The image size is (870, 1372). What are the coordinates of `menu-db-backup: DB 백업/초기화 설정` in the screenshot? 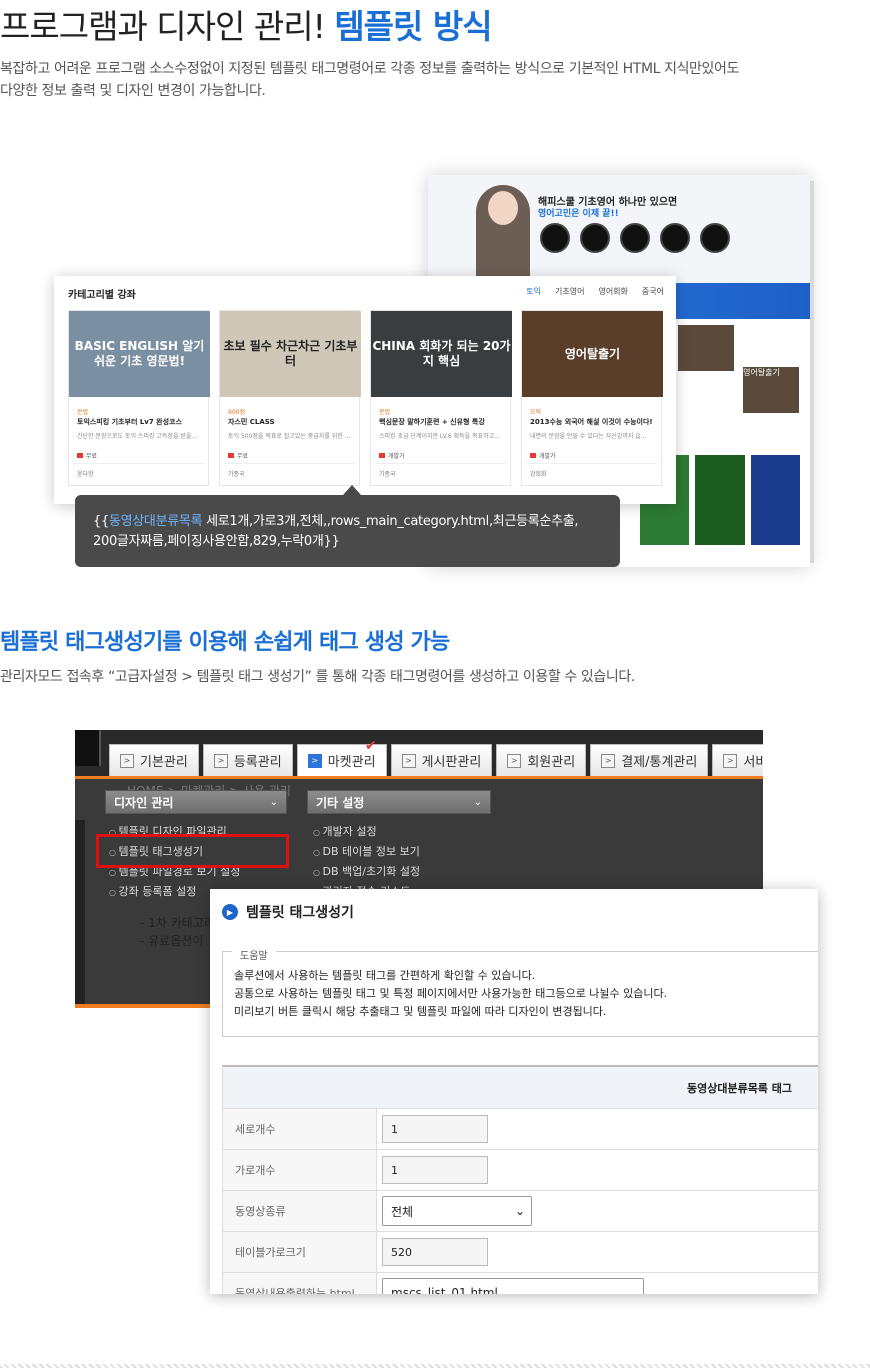 It's located at (367, 872).